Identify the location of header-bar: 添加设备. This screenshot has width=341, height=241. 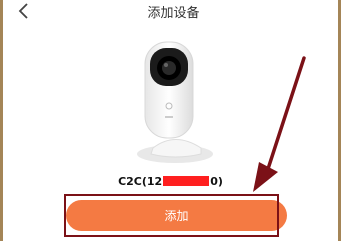
(172, 13).